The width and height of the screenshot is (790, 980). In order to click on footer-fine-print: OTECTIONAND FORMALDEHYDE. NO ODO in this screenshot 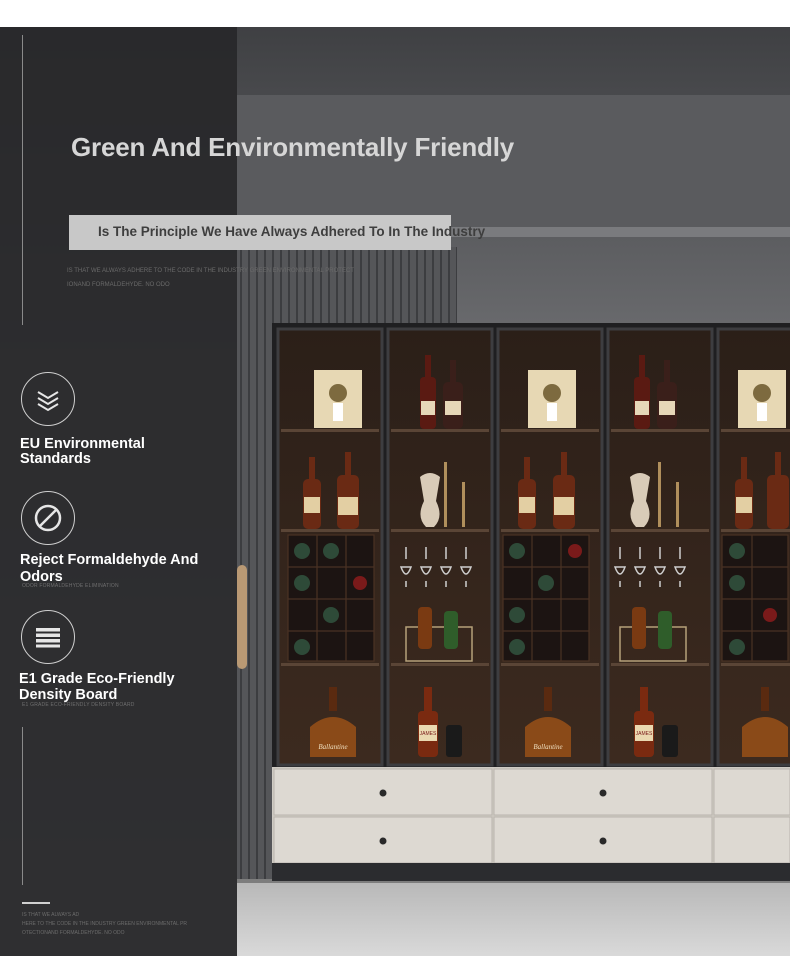, I will do `click(73, 933)`.